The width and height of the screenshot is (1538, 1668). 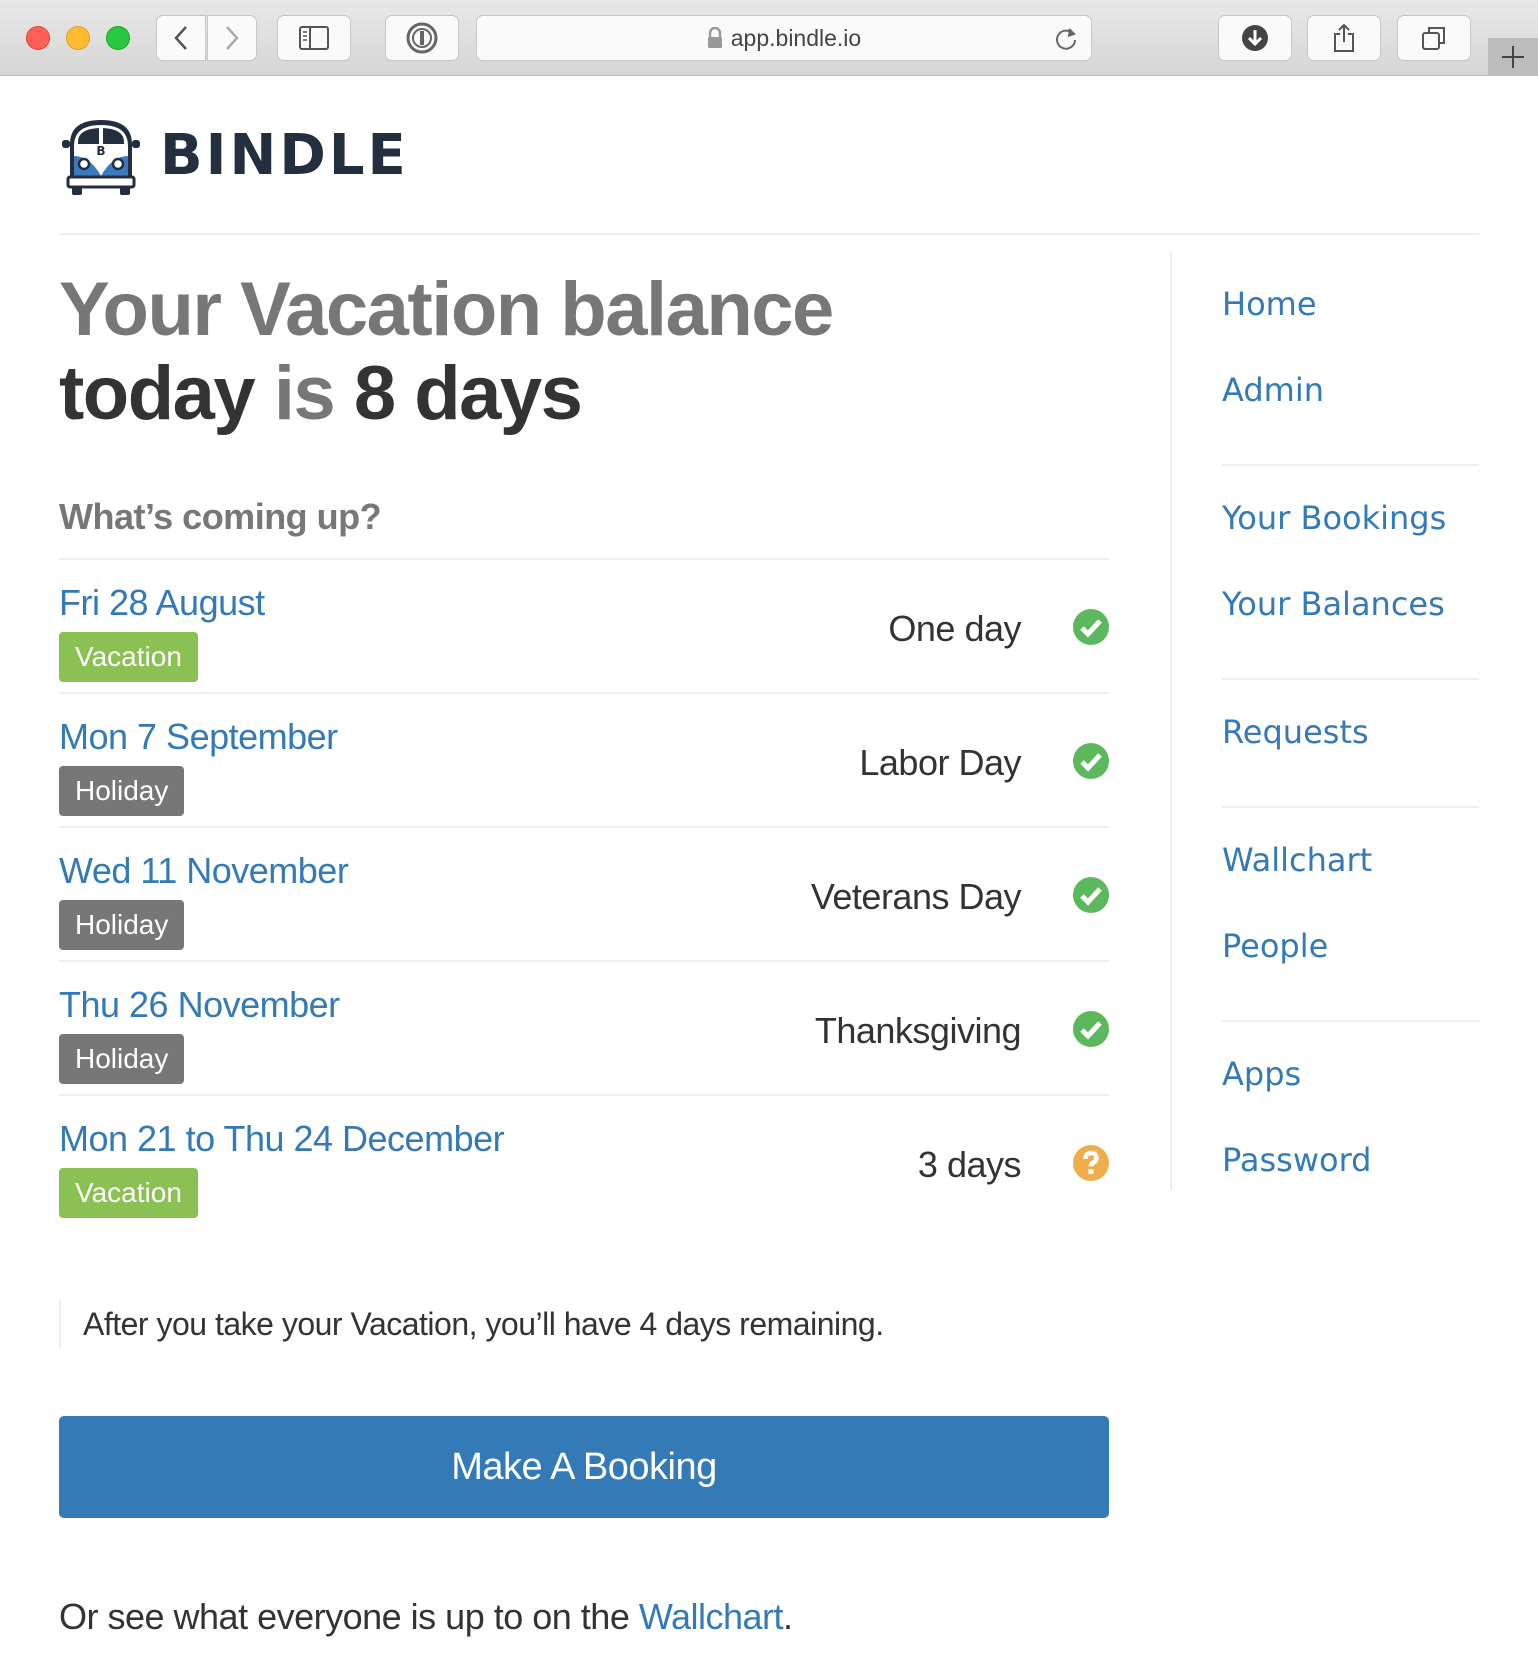 I want to click on upcoming-row: Wed 11 November Holiday Veterans Day, so click(x=584, y=895).